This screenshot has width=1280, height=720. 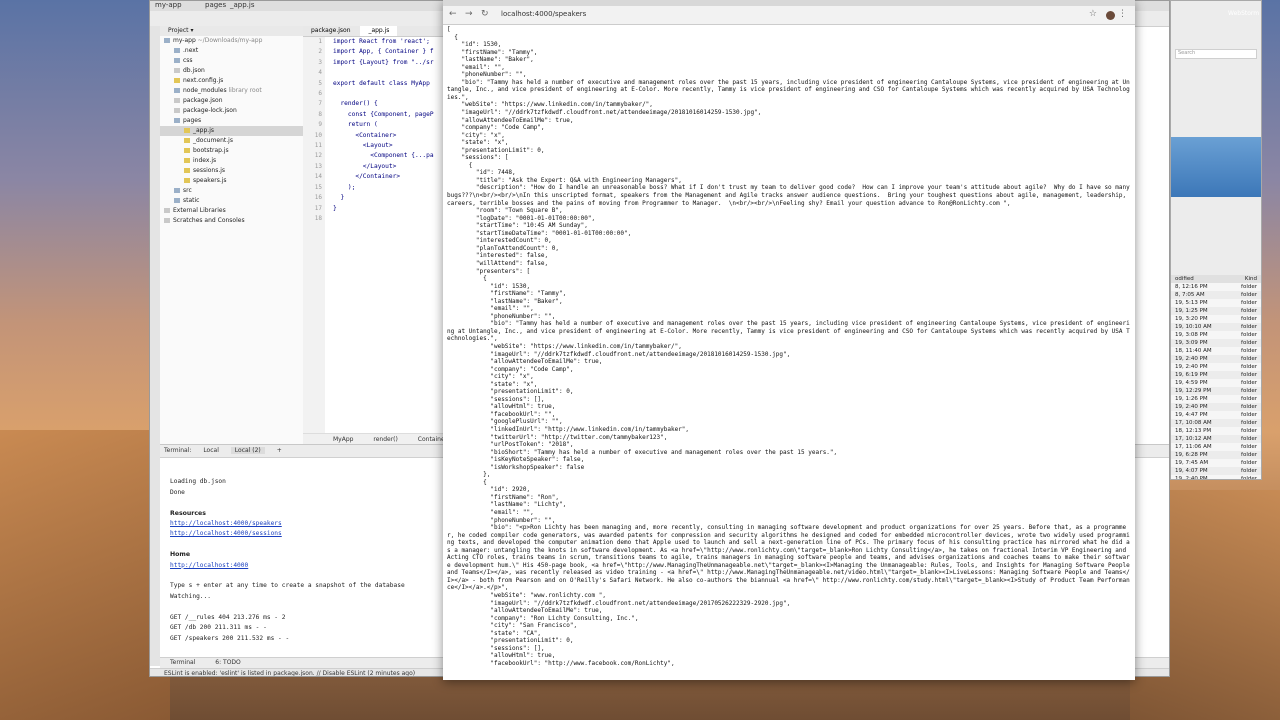 What do you see at coordinates (178, 450) in the screenshot?
I see `terminal-title: Terminal:` at bounding box center [178, 450].